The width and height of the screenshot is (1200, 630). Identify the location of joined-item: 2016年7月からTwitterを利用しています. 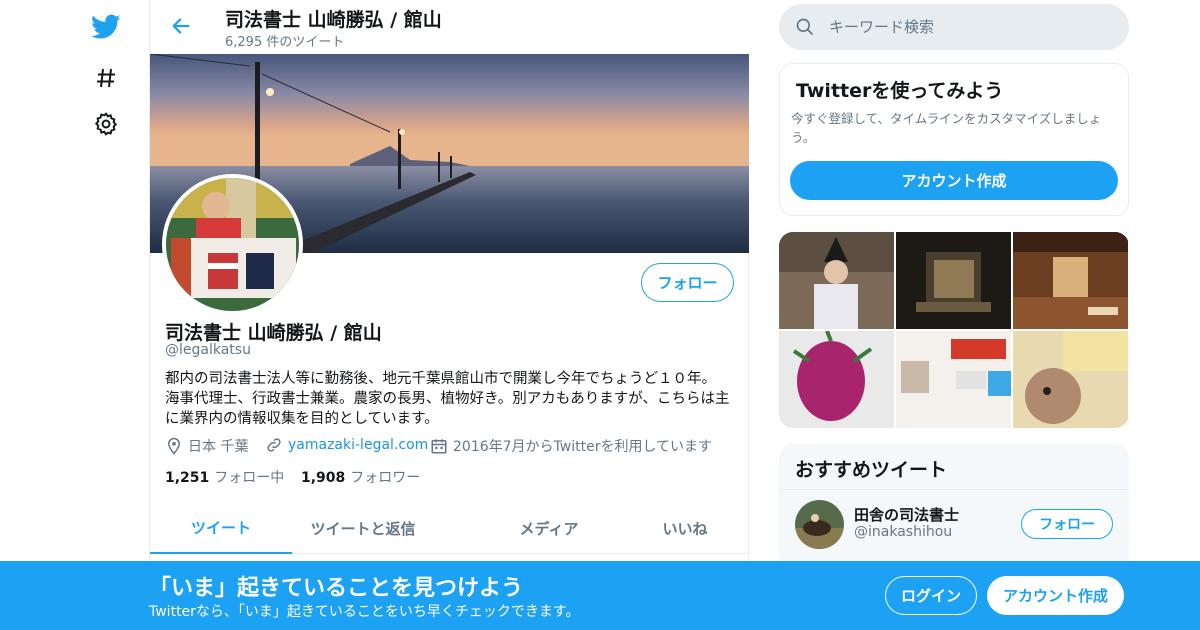
(571, 446).